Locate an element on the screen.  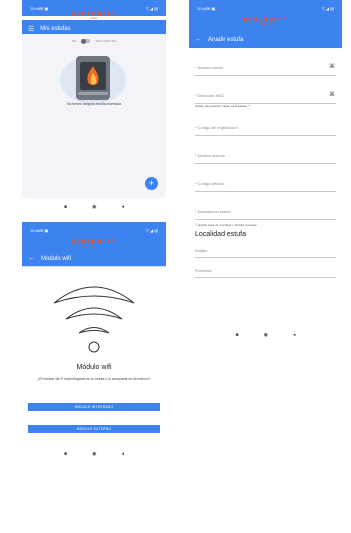
mac-address-field: * Direccion MAC ⌘ is located at coordinates (265, 90).